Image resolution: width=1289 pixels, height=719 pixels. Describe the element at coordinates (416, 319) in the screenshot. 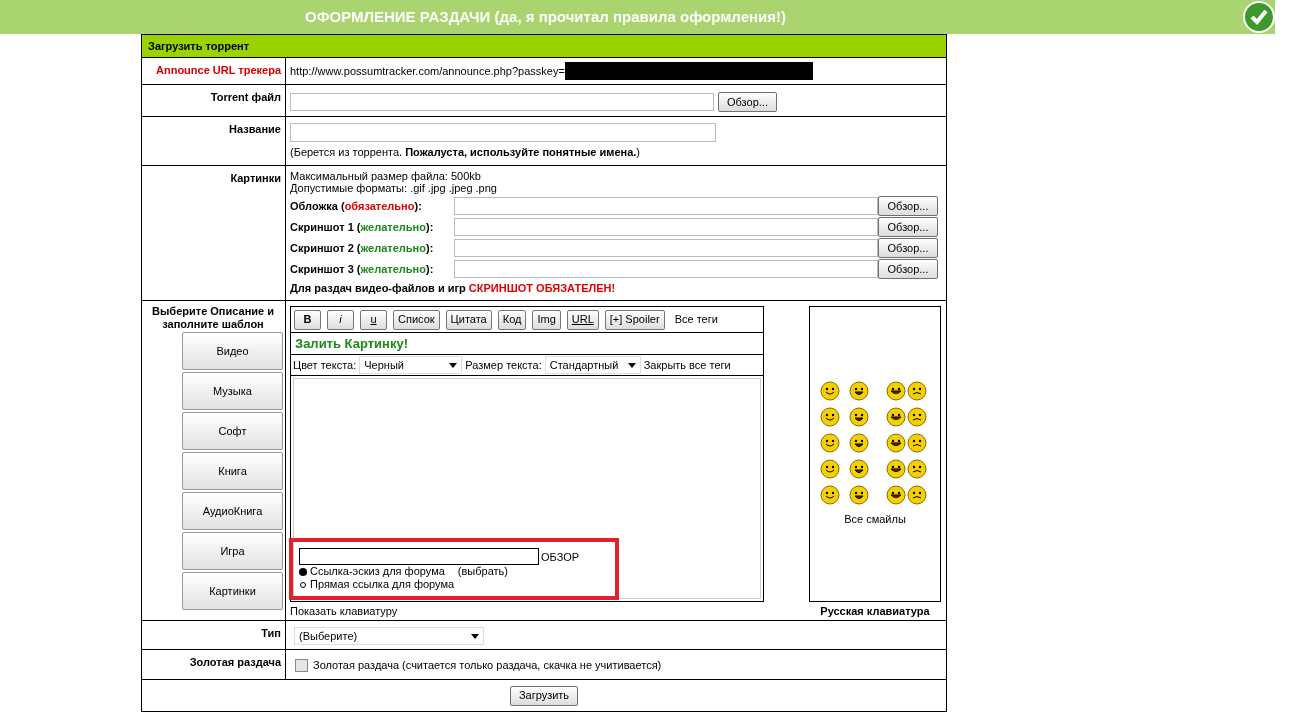

I see `format-button: Список` at that location.